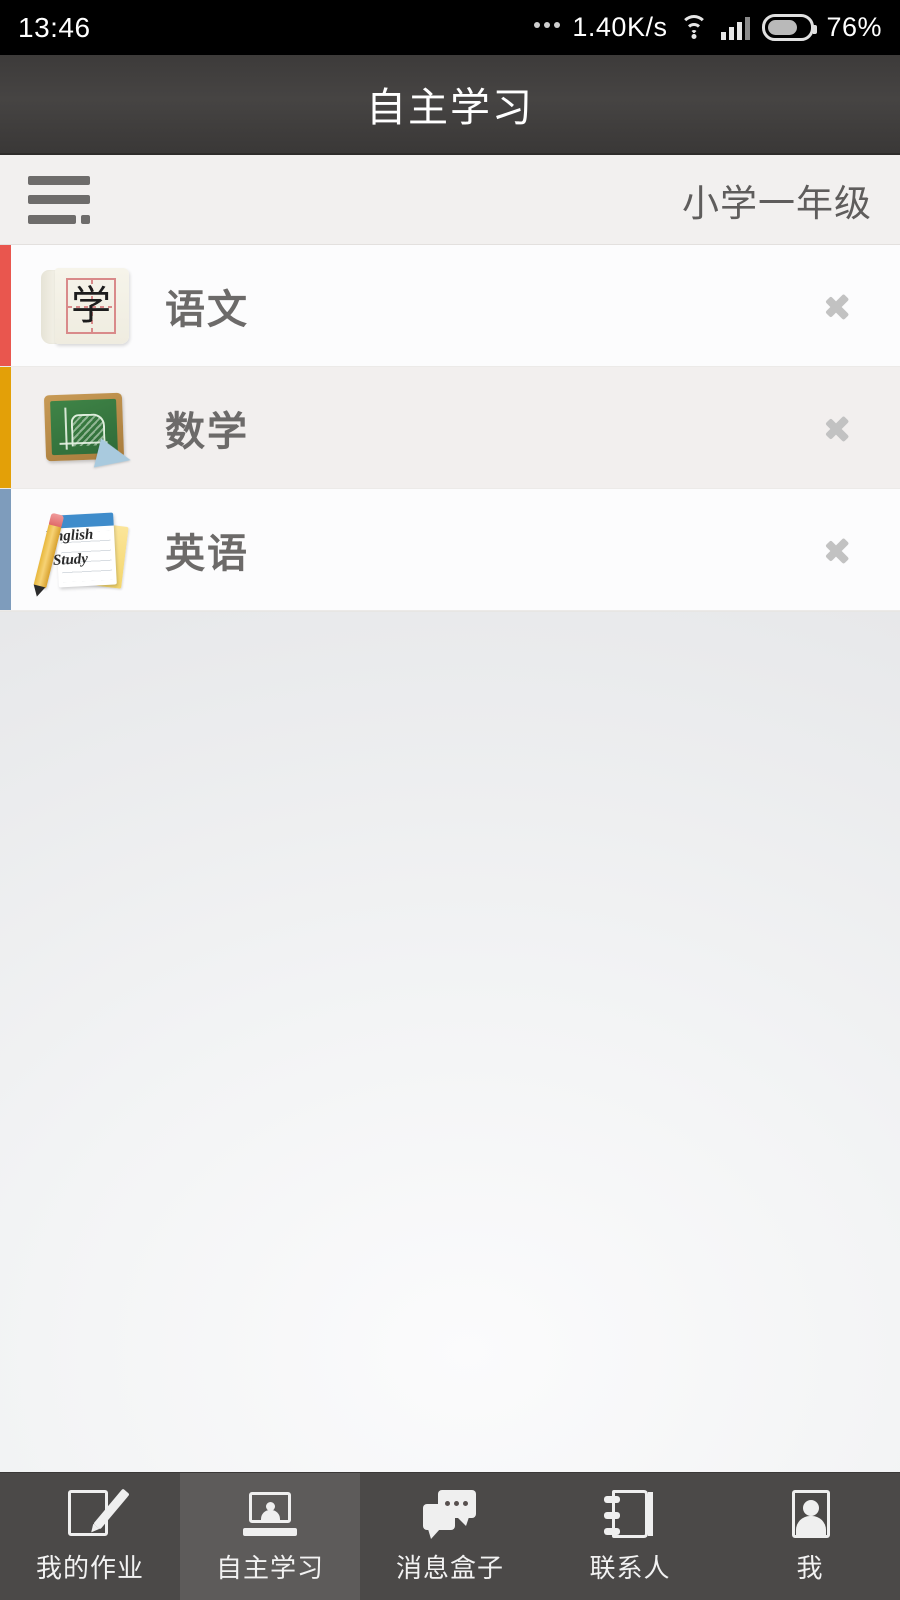 The image size is (900, 1600). Describe the element at coordinates (70, 559) in the screenshot. I see `notepad-line-2: Study` at that location.